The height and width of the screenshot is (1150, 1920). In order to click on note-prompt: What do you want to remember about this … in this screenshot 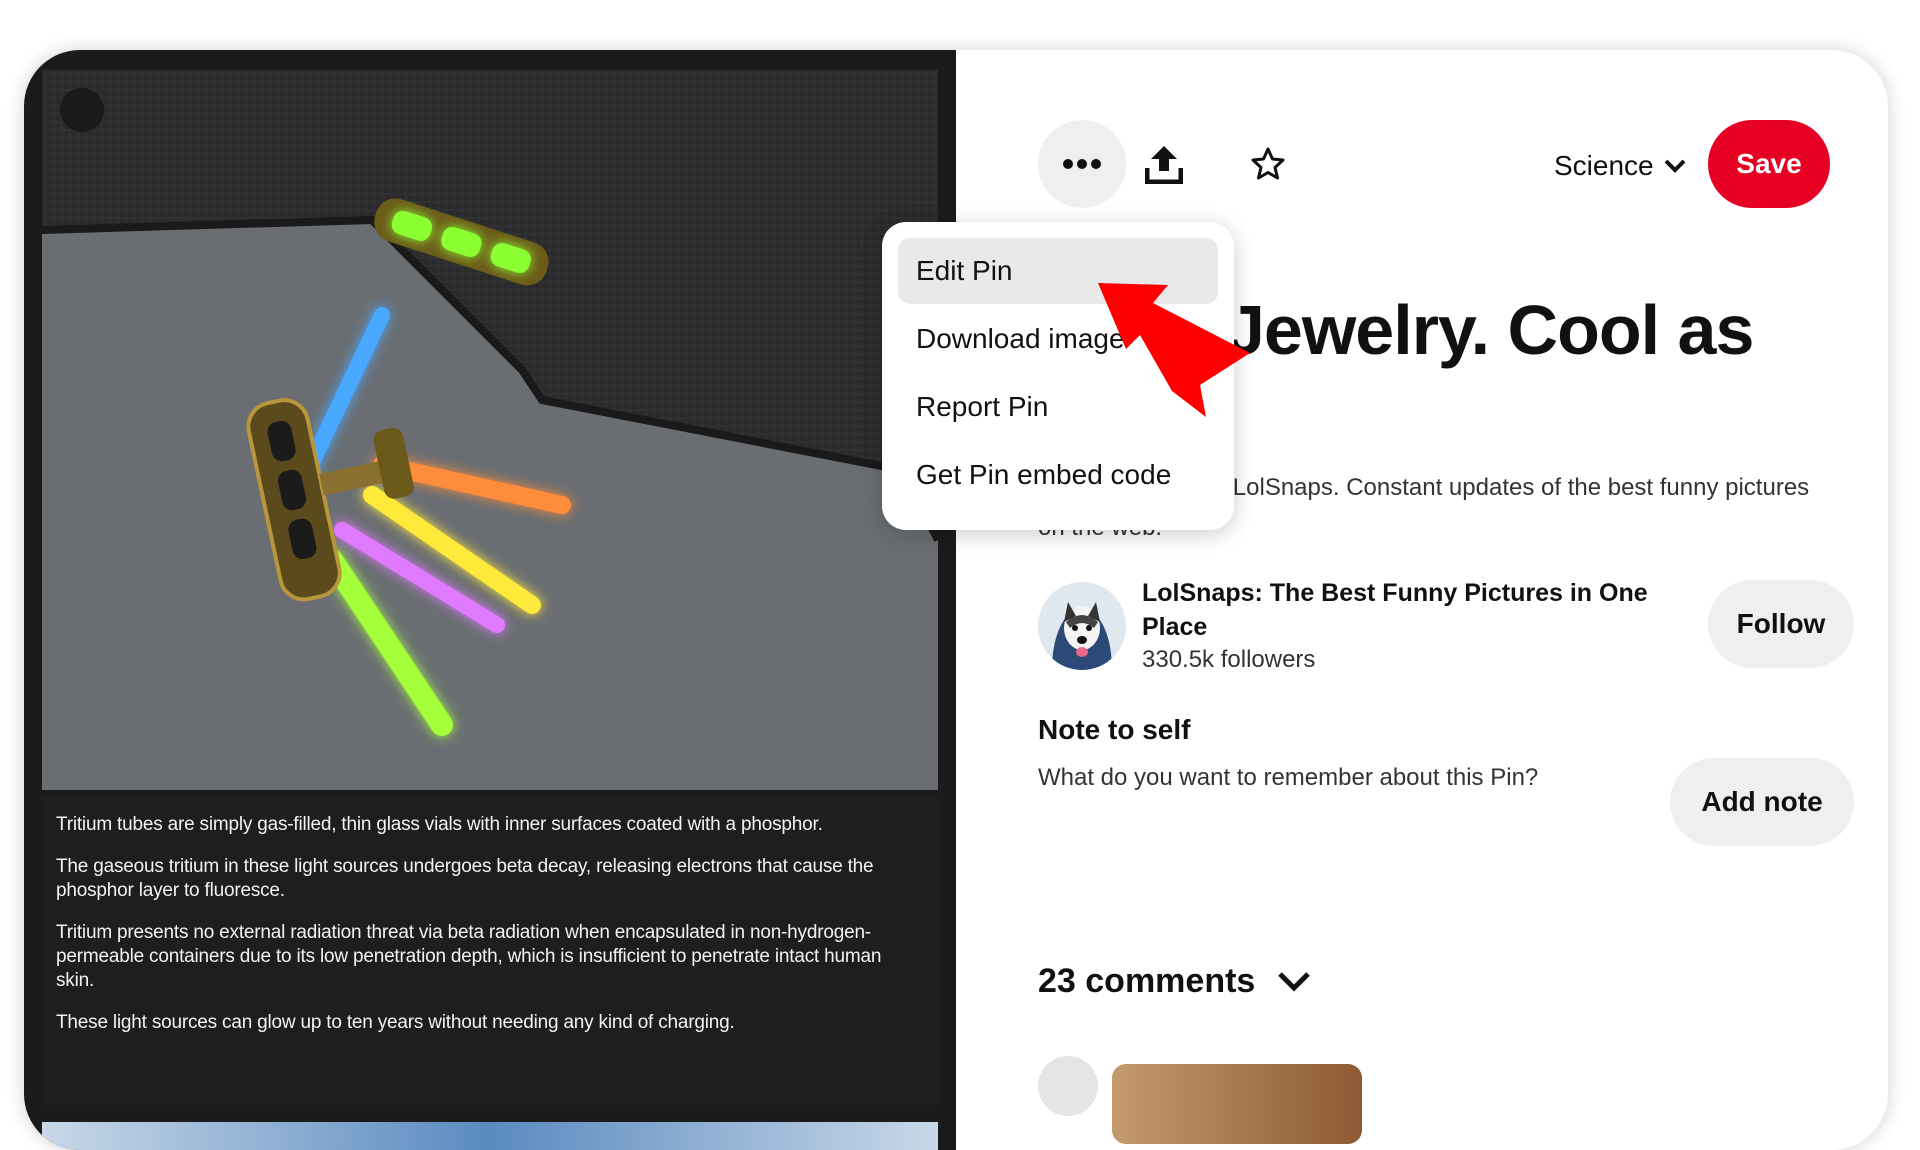, I will do `click(1288, 777)`.